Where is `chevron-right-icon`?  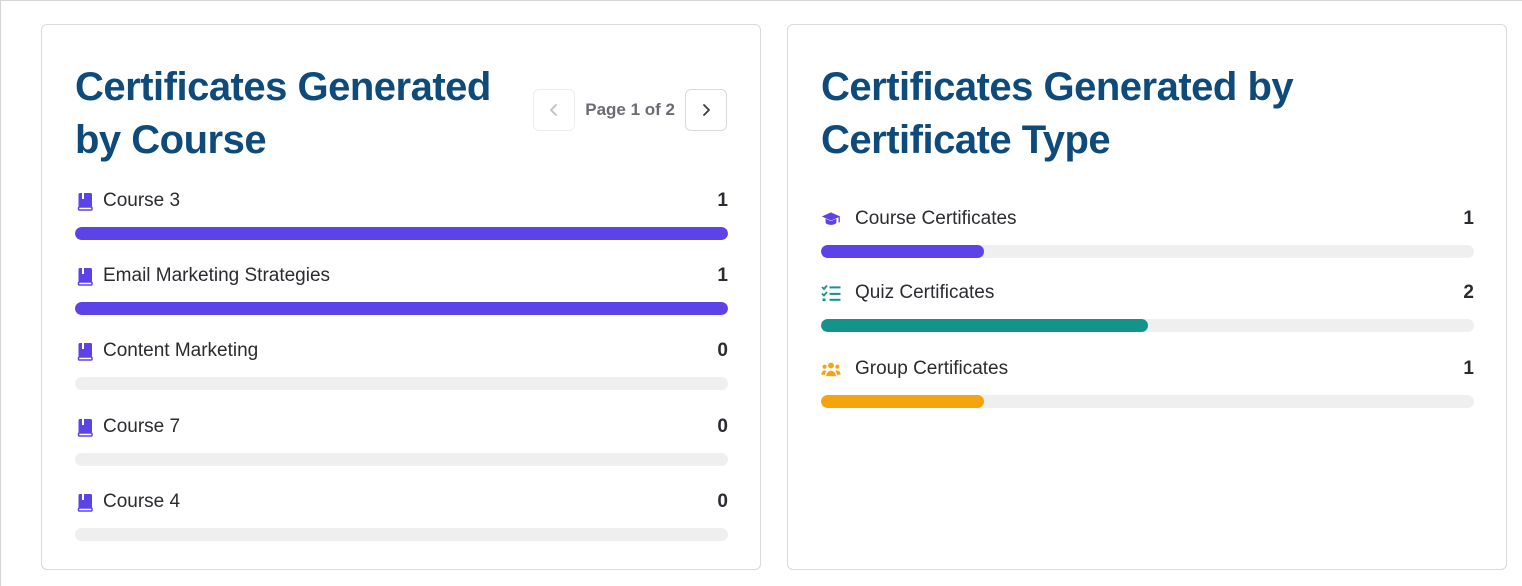 chevron-right-icon is located at coordinates (706, 110).